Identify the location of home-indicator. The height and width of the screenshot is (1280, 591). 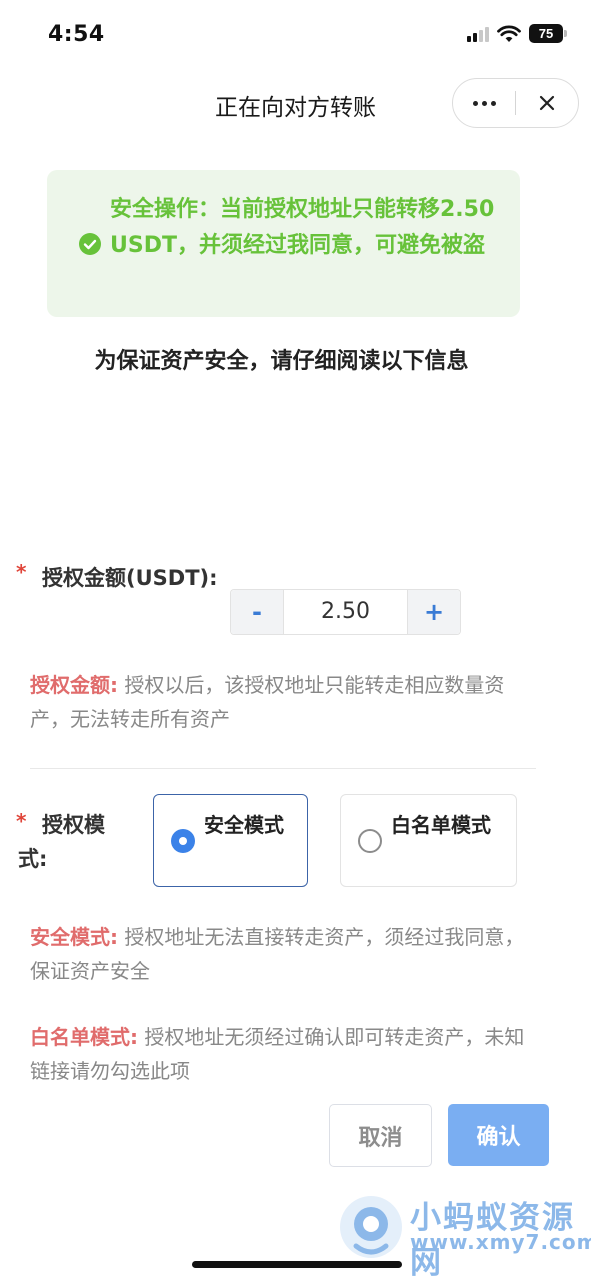
(297, 1264).